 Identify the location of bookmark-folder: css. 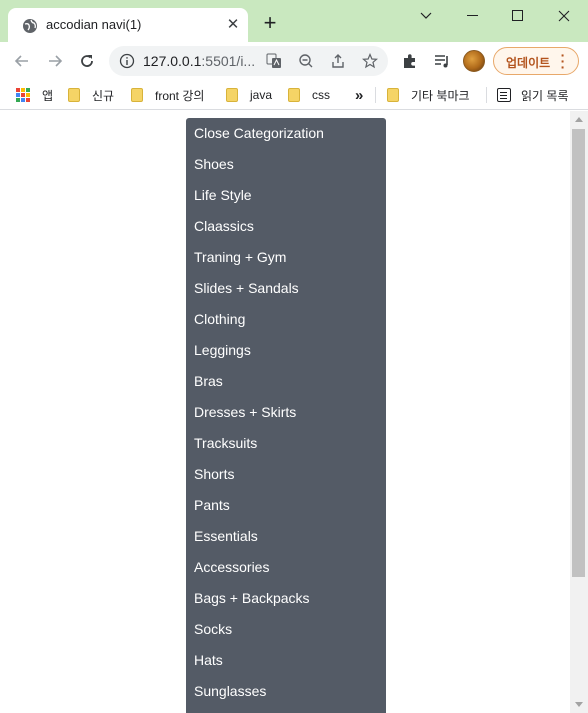
(309, 95).